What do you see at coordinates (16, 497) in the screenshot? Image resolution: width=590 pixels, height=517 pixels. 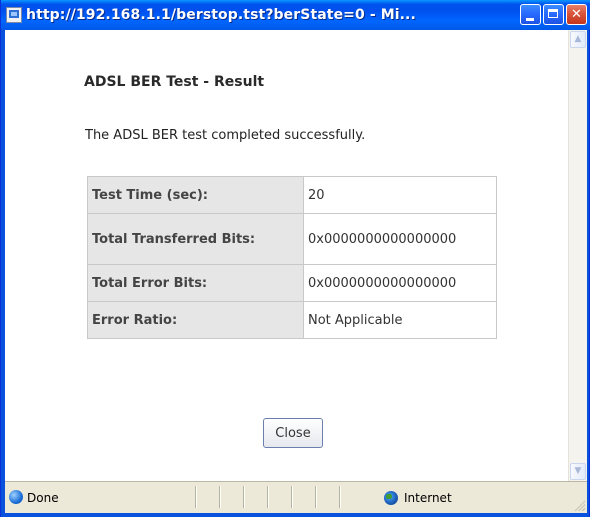 I see `ie-page-icon` at bounding box center [16, 497].